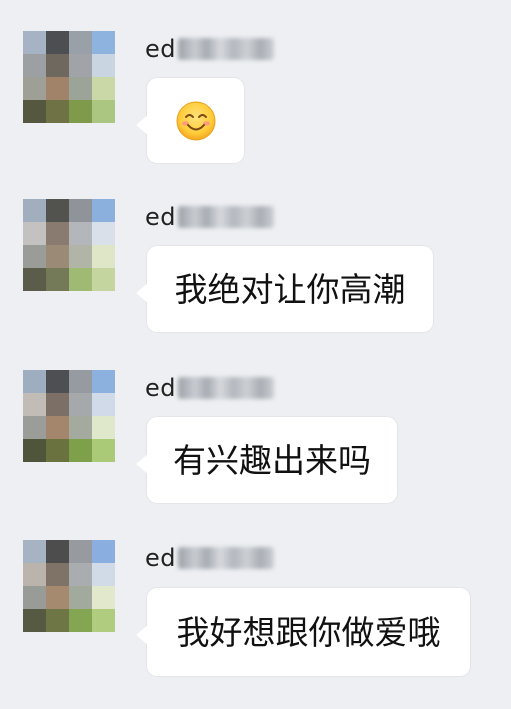 This screenshot has width=511, height=709. What do you see at coordinates (272, 460) in the screenshot?
I see `message-text: 有兴趣出来吗` at bounding box center [272, 460].